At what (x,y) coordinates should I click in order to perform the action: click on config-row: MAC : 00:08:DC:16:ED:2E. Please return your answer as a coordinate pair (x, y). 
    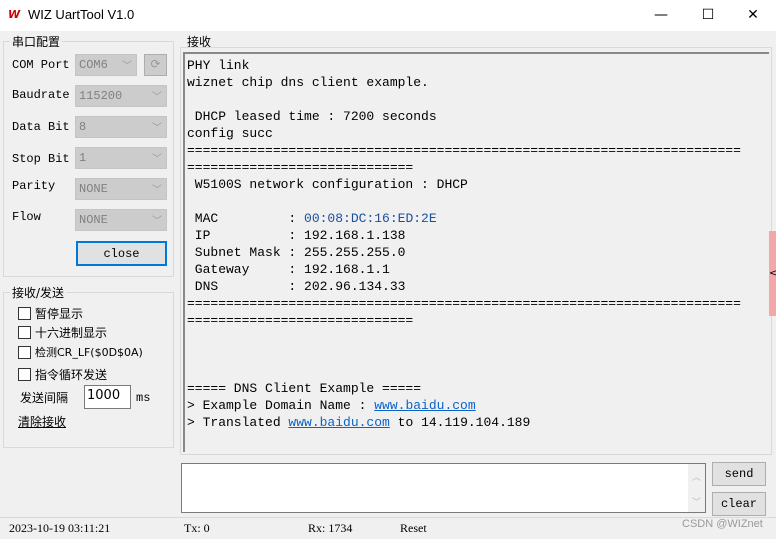
    Looking at the image, I should click on (312, 218).